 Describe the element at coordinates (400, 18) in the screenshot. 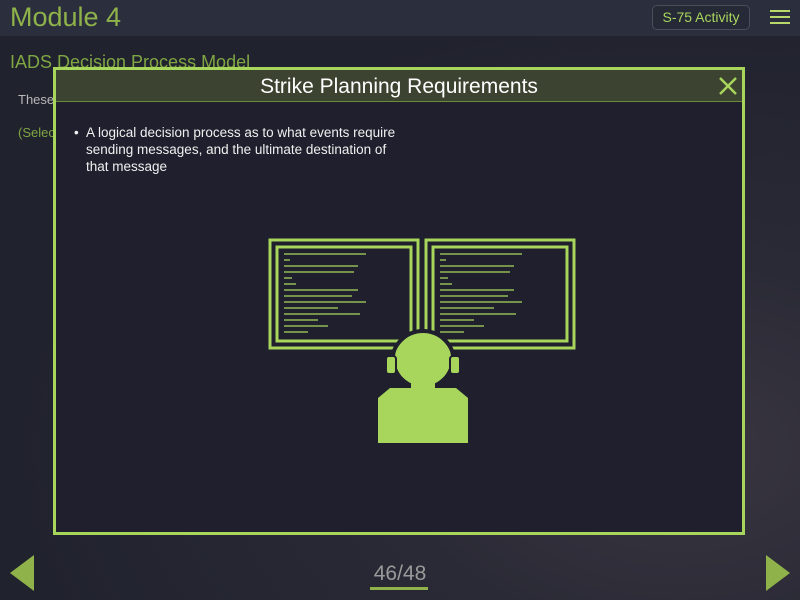

I see `top-bar: Module 4 S-75 Activity` at that location.